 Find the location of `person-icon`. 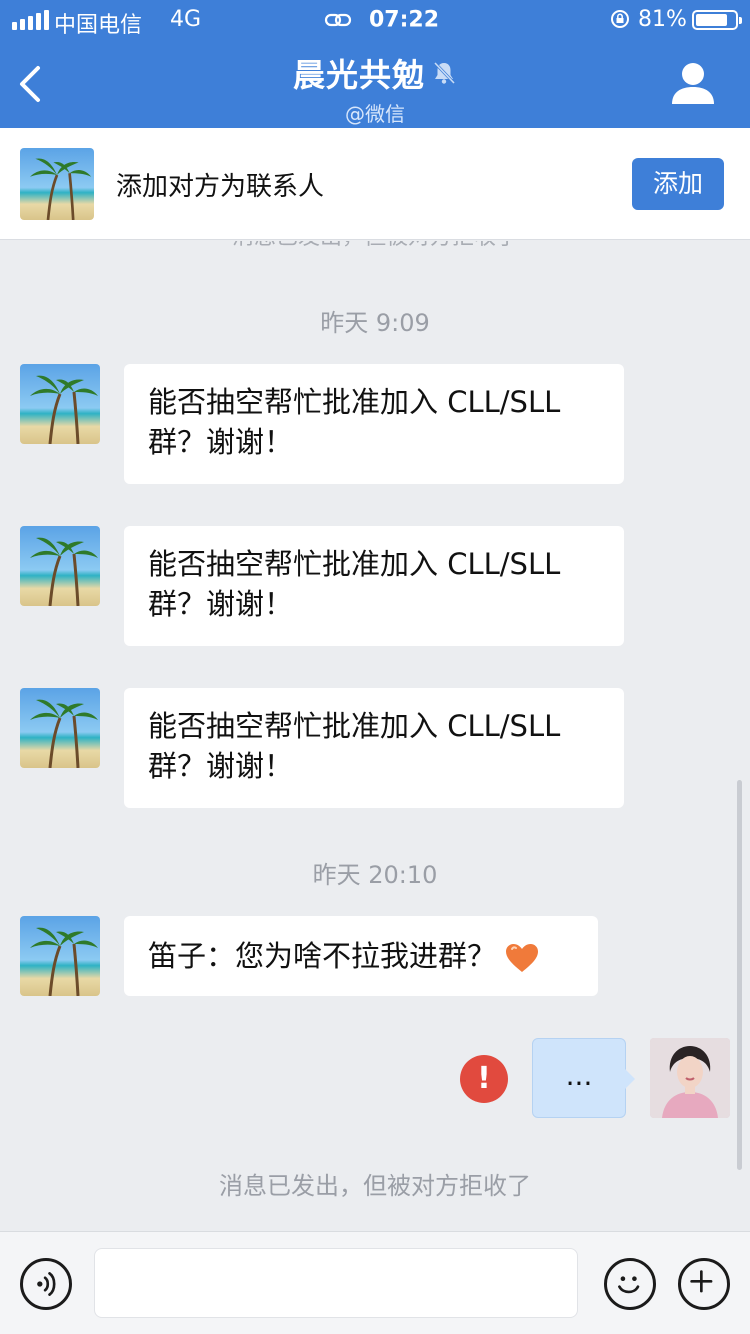

person-icon is located at coordinates (693, 83).